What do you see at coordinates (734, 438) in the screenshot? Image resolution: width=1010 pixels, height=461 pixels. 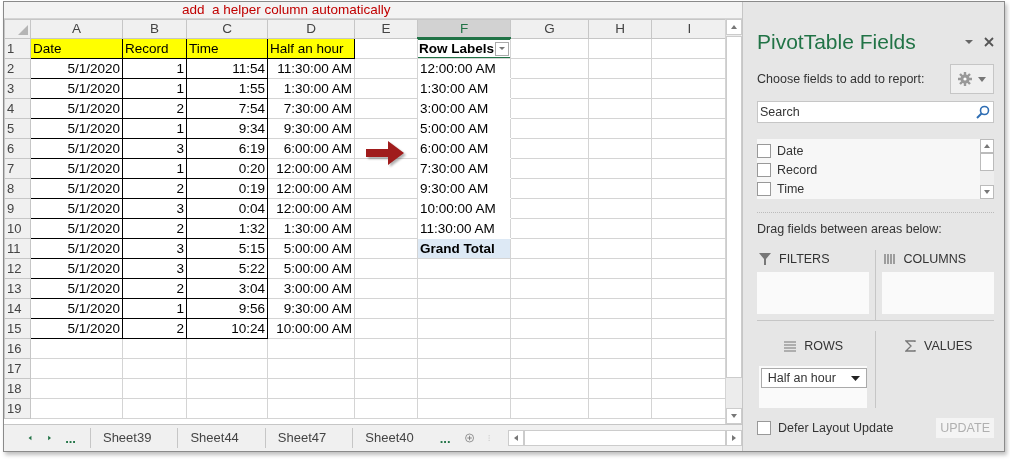 I see `scroll-right-icon` at bounding box center [734, 438].